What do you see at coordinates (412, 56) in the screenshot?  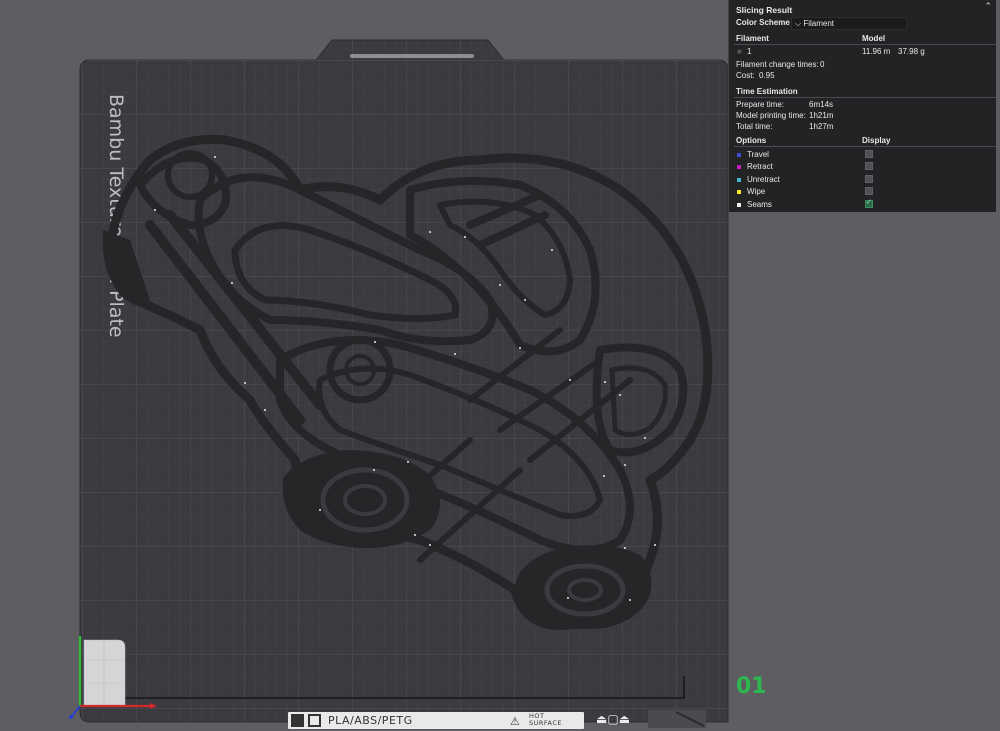 I see `plate-handle` at bounding box center [412, 56].